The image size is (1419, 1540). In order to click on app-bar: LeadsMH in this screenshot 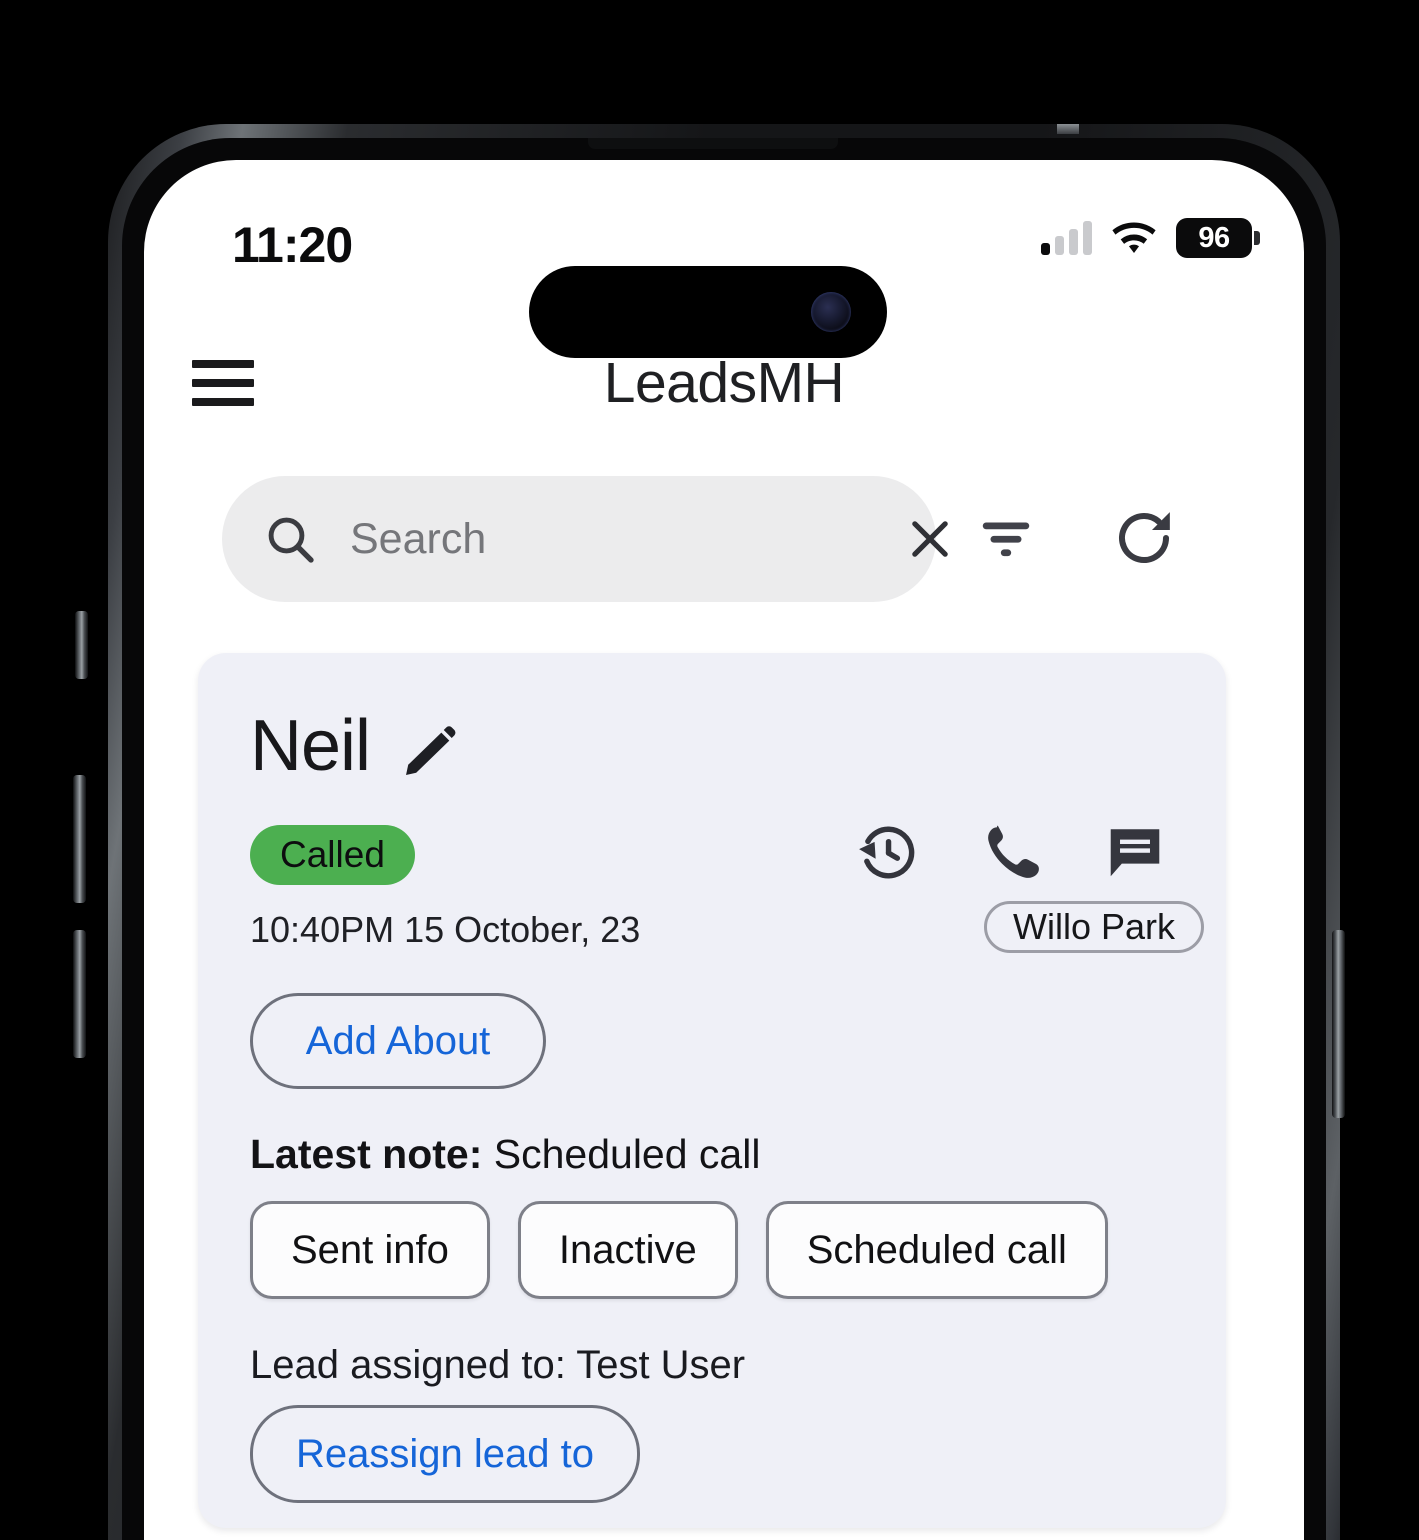, I will do `click(724, 383)`.